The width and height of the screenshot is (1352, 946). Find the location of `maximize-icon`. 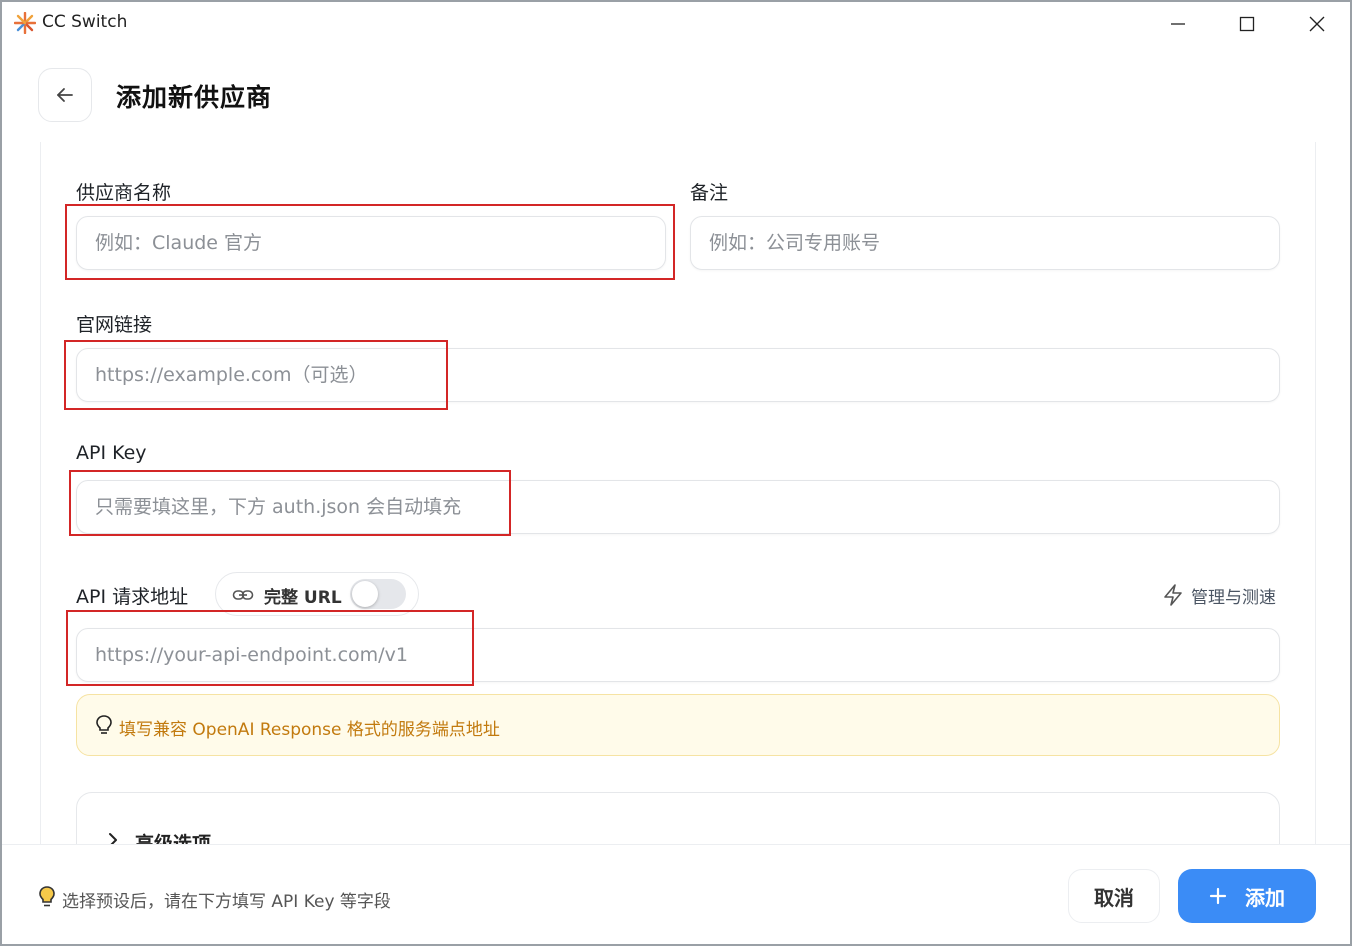

maximize-icon is located at coordinates (1247, 24).